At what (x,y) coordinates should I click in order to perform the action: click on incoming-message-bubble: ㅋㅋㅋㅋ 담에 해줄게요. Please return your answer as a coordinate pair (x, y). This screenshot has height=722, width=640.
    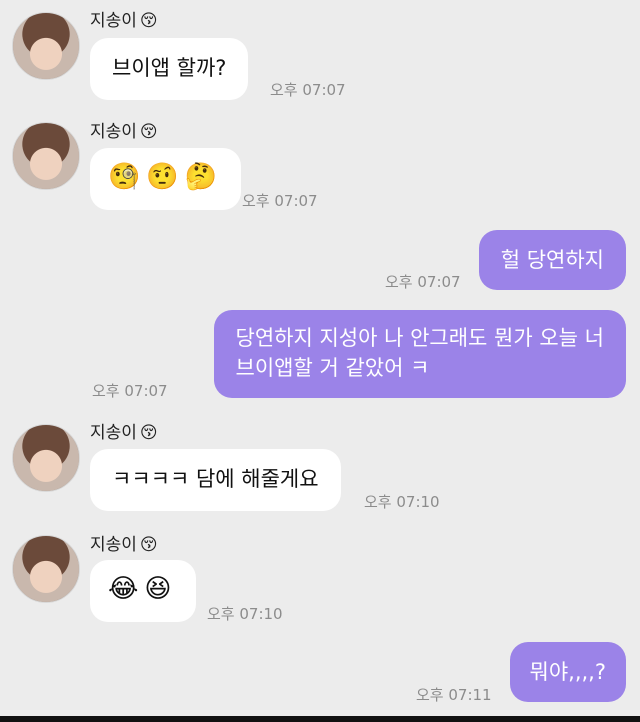
    Looking at the image, I should click on (215, 480).